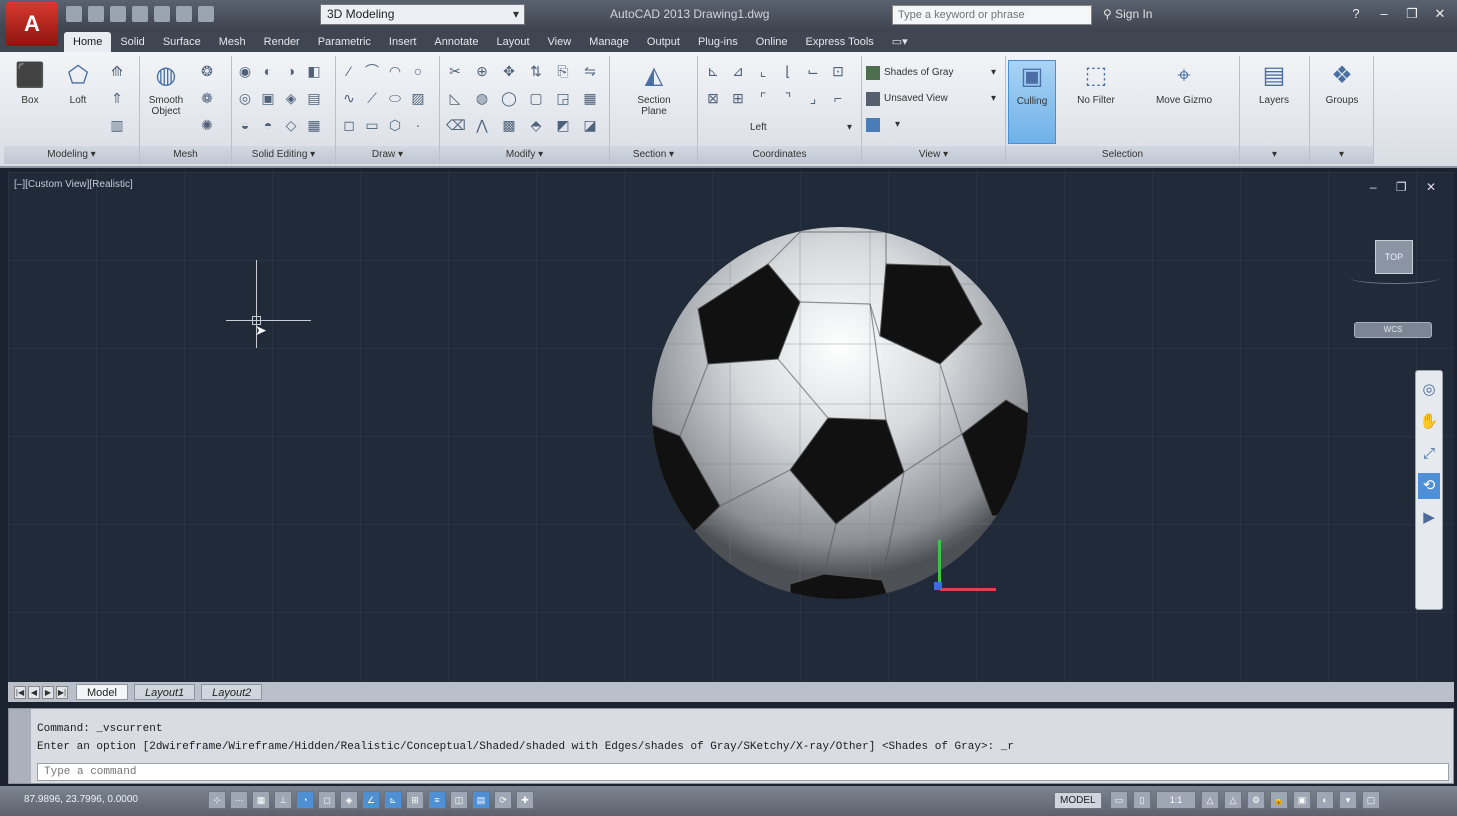  Describe the element at coordinates (403, 42) in the screenshot. I see `tab-insert: Insert` at that location.